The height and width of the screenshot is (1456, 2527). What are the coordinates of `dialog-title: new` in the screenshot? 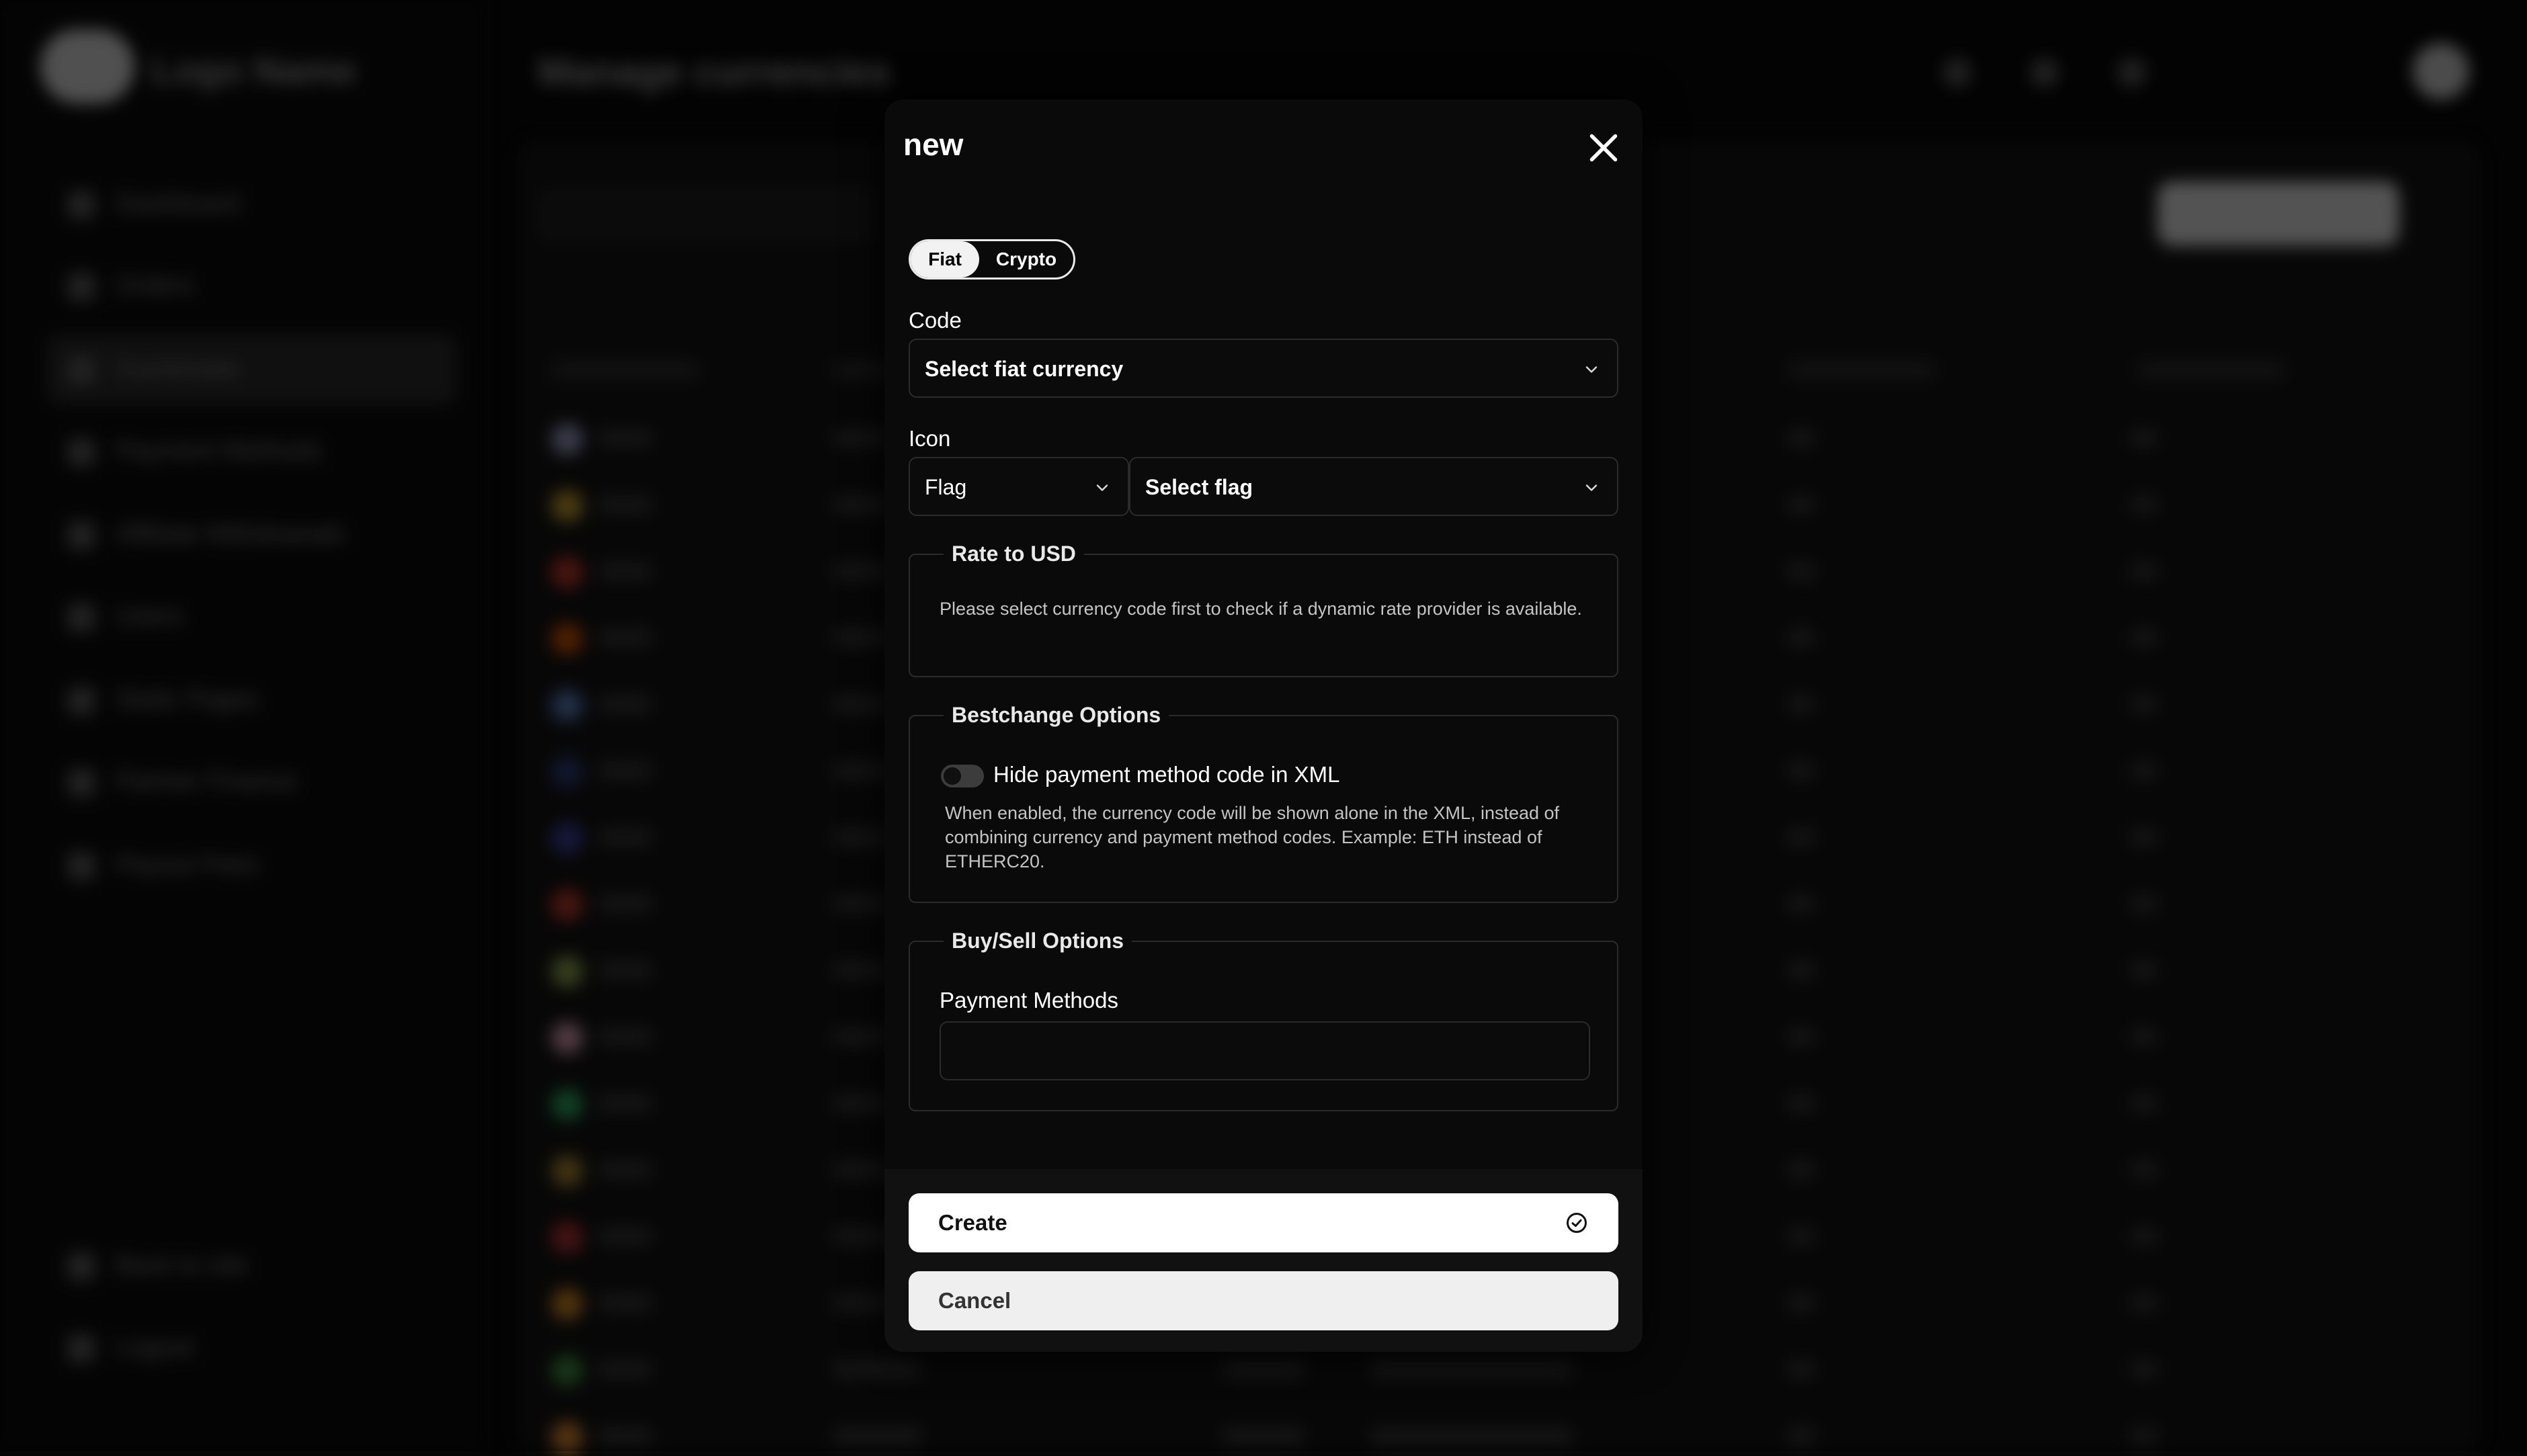 It's located at (933, 144).